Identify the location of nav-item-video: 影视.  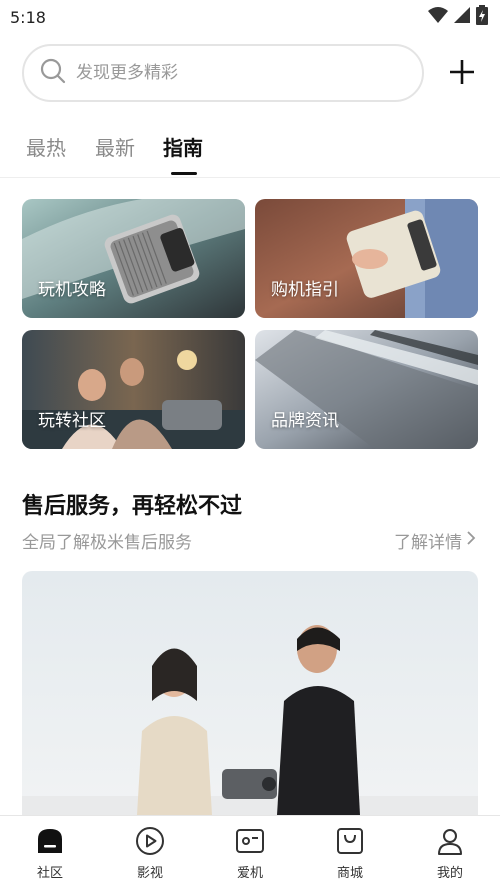
(150, 852).